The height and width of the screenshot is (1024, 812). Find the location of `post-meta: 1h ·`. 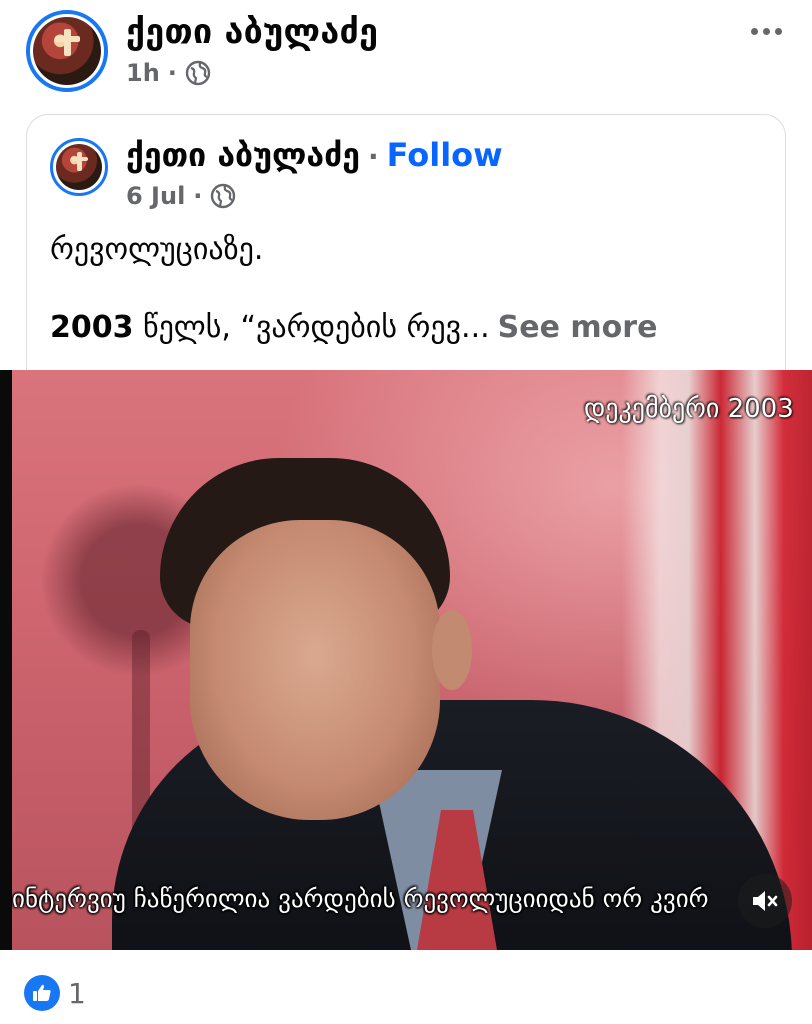

post-meta: 1h · is located at coordinates (168, 73).